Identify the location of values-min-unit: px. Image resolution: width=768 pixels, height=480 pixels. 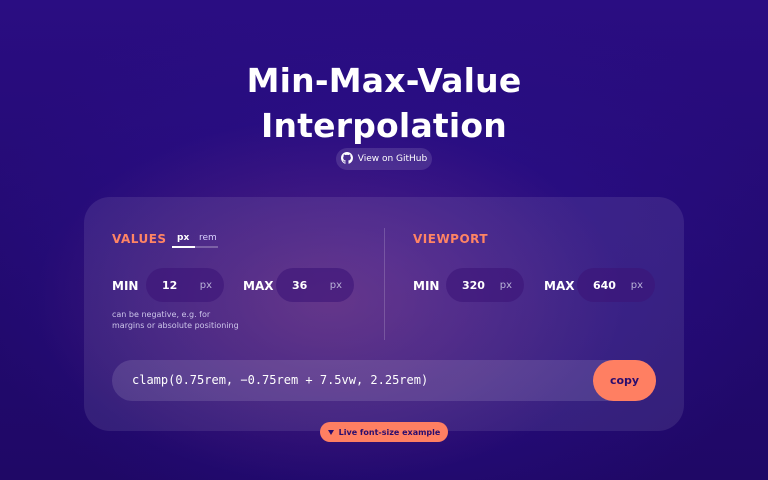
(205, 285).